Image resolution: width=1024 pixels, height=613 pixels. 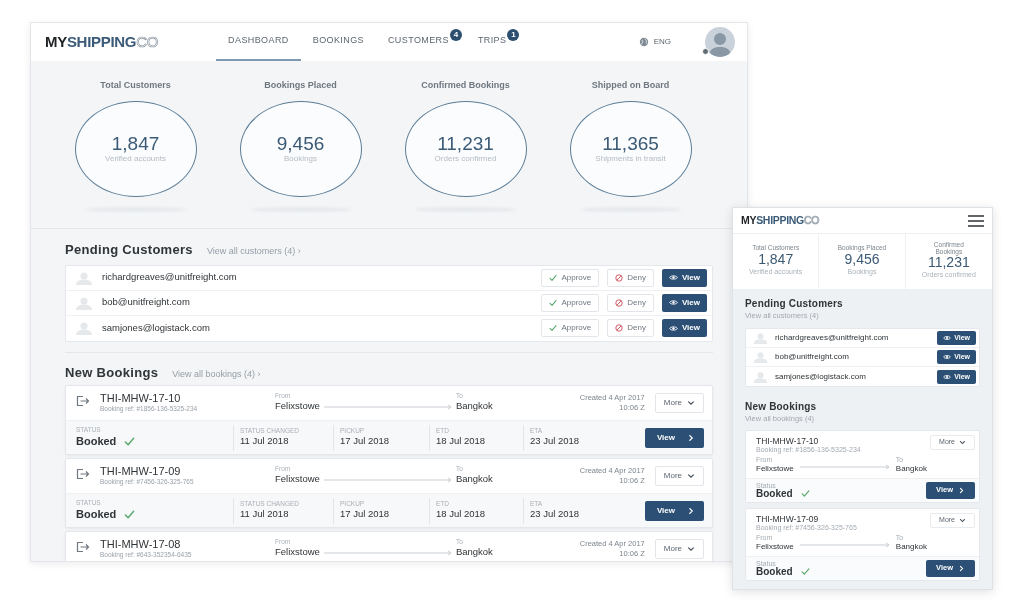 What do you see at coordinates (455, 35) in the screenshot?
I see `count-badge: 4` at bounding box center [455, 35].